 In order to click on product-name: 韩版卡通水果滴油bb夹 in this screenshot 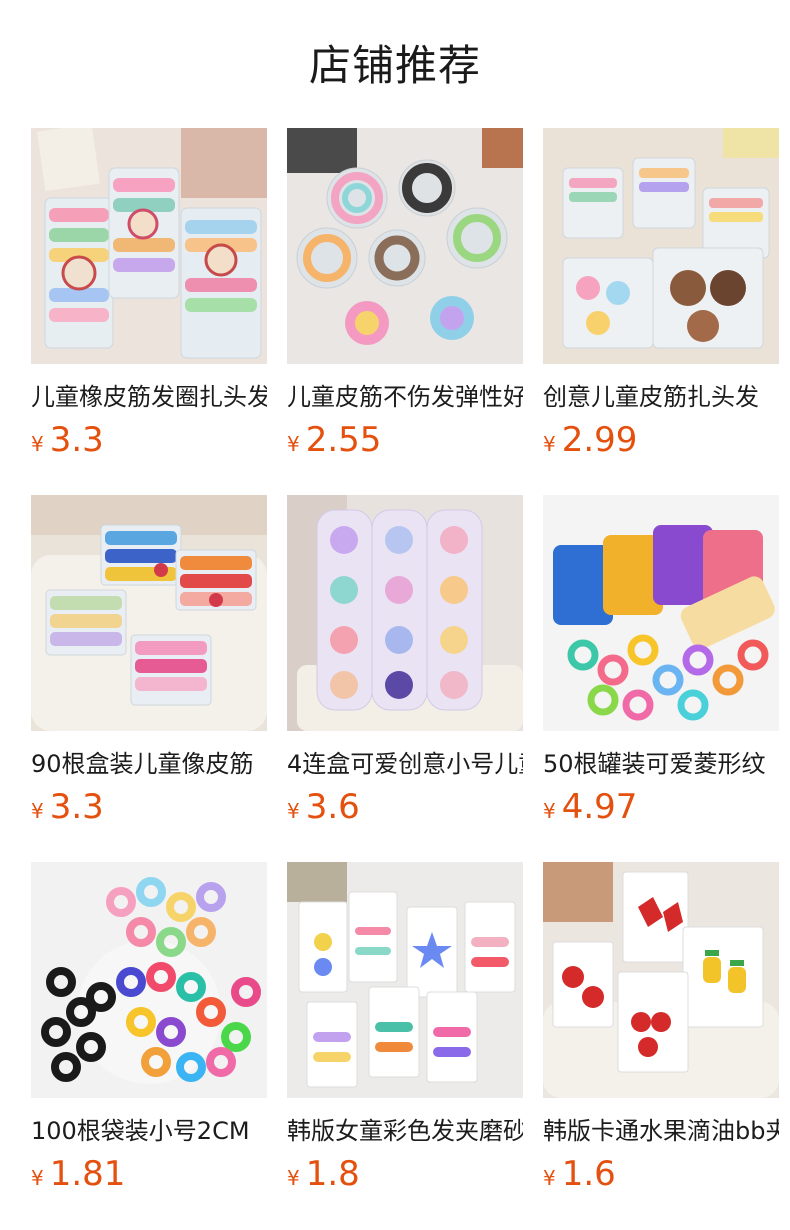, I will do `click(661, 1131)`.